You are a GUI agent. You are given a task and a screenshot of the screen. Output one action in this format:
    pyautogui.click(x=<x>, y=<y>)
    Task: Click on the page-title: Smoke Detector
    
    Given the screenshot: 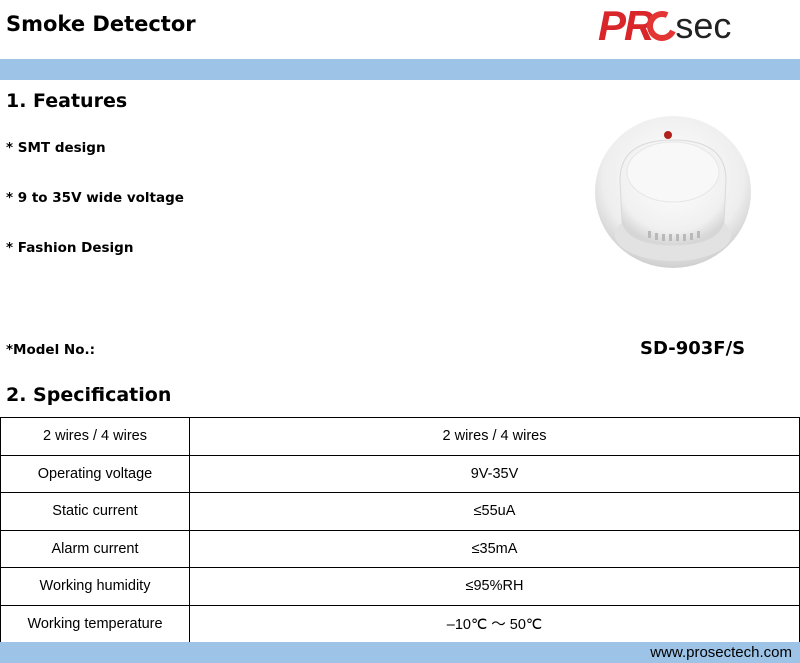 What is the action you would take?
    pyautogui.click(x=101, y=24)
    